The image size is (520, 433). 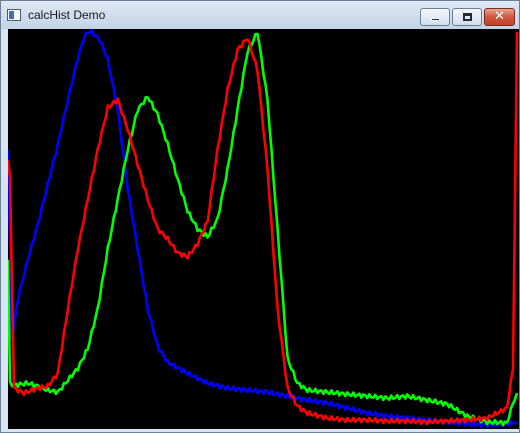 What do you see at coordinates (67, 15) in the screenshot?
I see `window-title: calcHist Demo` at bounding box center [67, 15].